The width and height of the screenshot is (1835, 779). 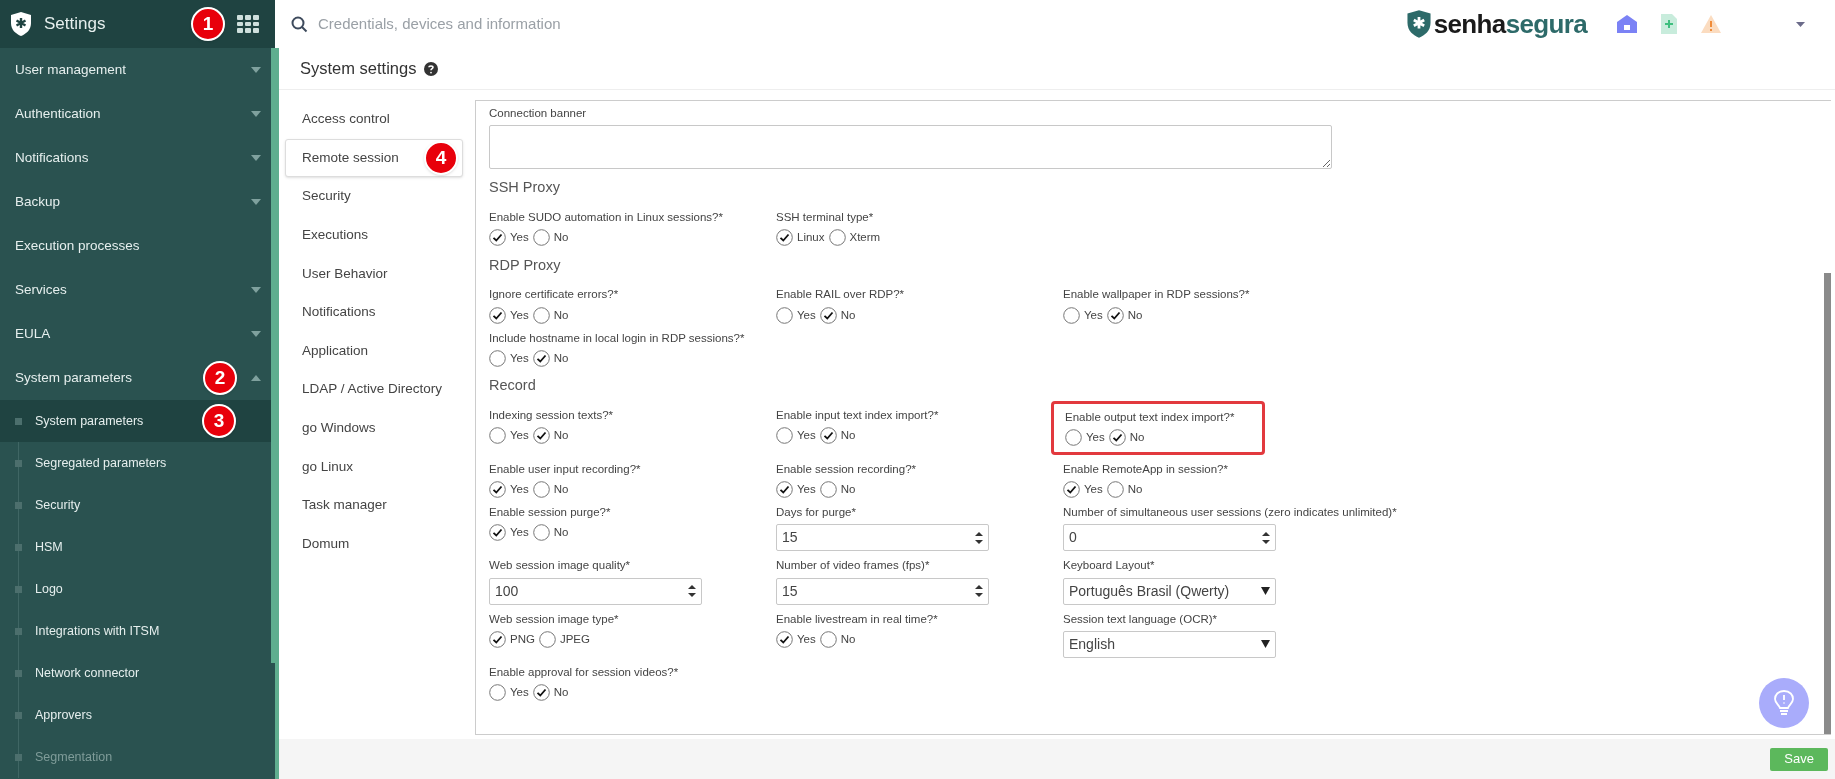 I want to click on search-field: Credentials, devices and information, so click(x=528, y=24).